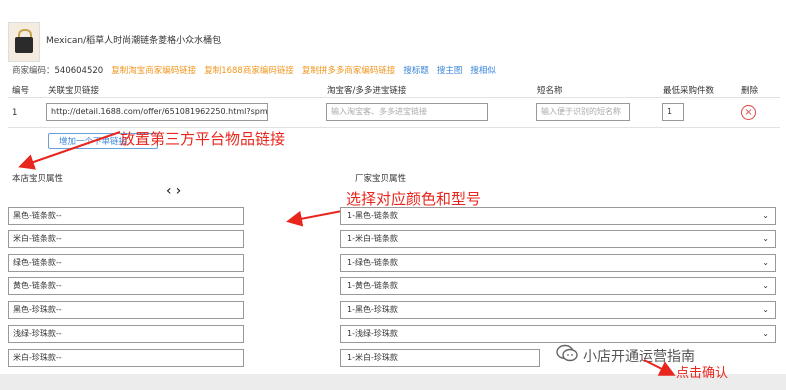 Image resolution: width=786 pixels, height=390 pixels. I want to click on supplier-attribute-select: 1-米白-珍珠款, so click(440, 358).